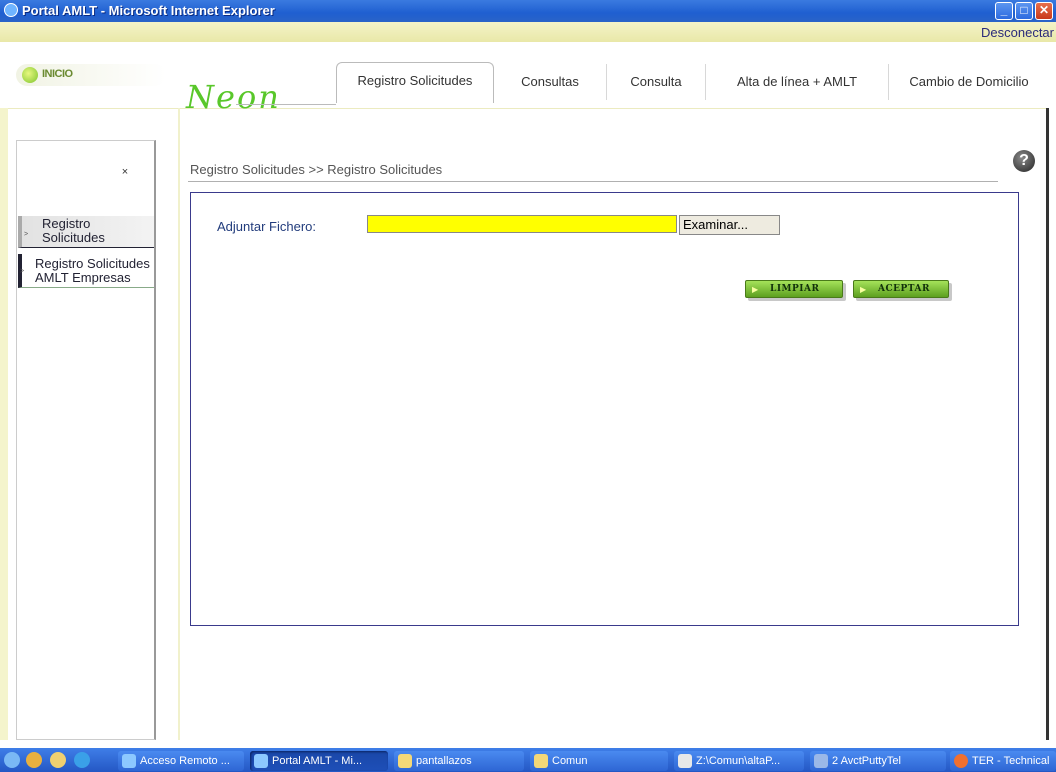 This screenshot has width=1056, height=772. What do you see at coordinates (82, 760) in the screenshot?
I see `browser-icon` at bounding box center [82, 760].